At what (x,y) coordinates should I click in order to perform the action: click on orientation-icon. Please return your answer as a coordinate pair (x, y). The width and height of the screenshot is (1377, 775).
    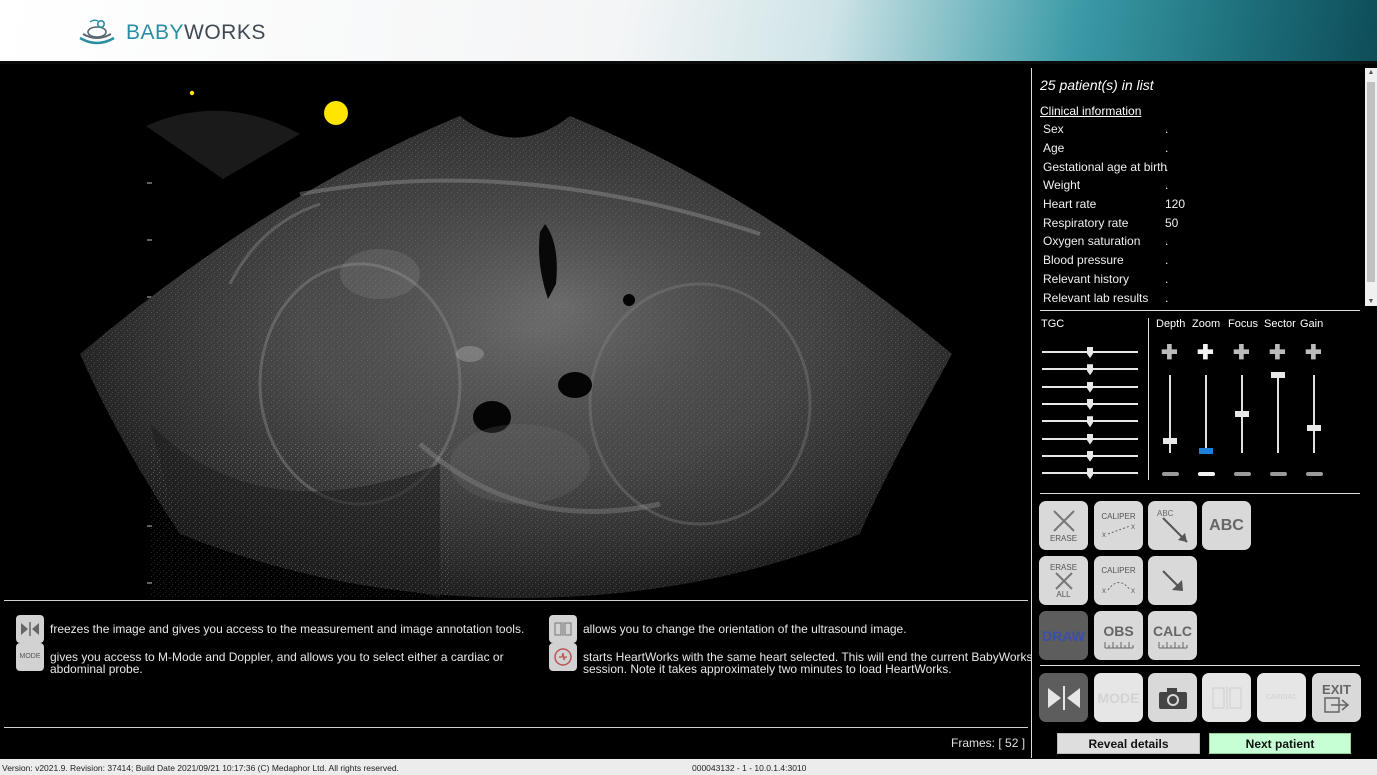
    Looking at the image, I should click on (563, 629).